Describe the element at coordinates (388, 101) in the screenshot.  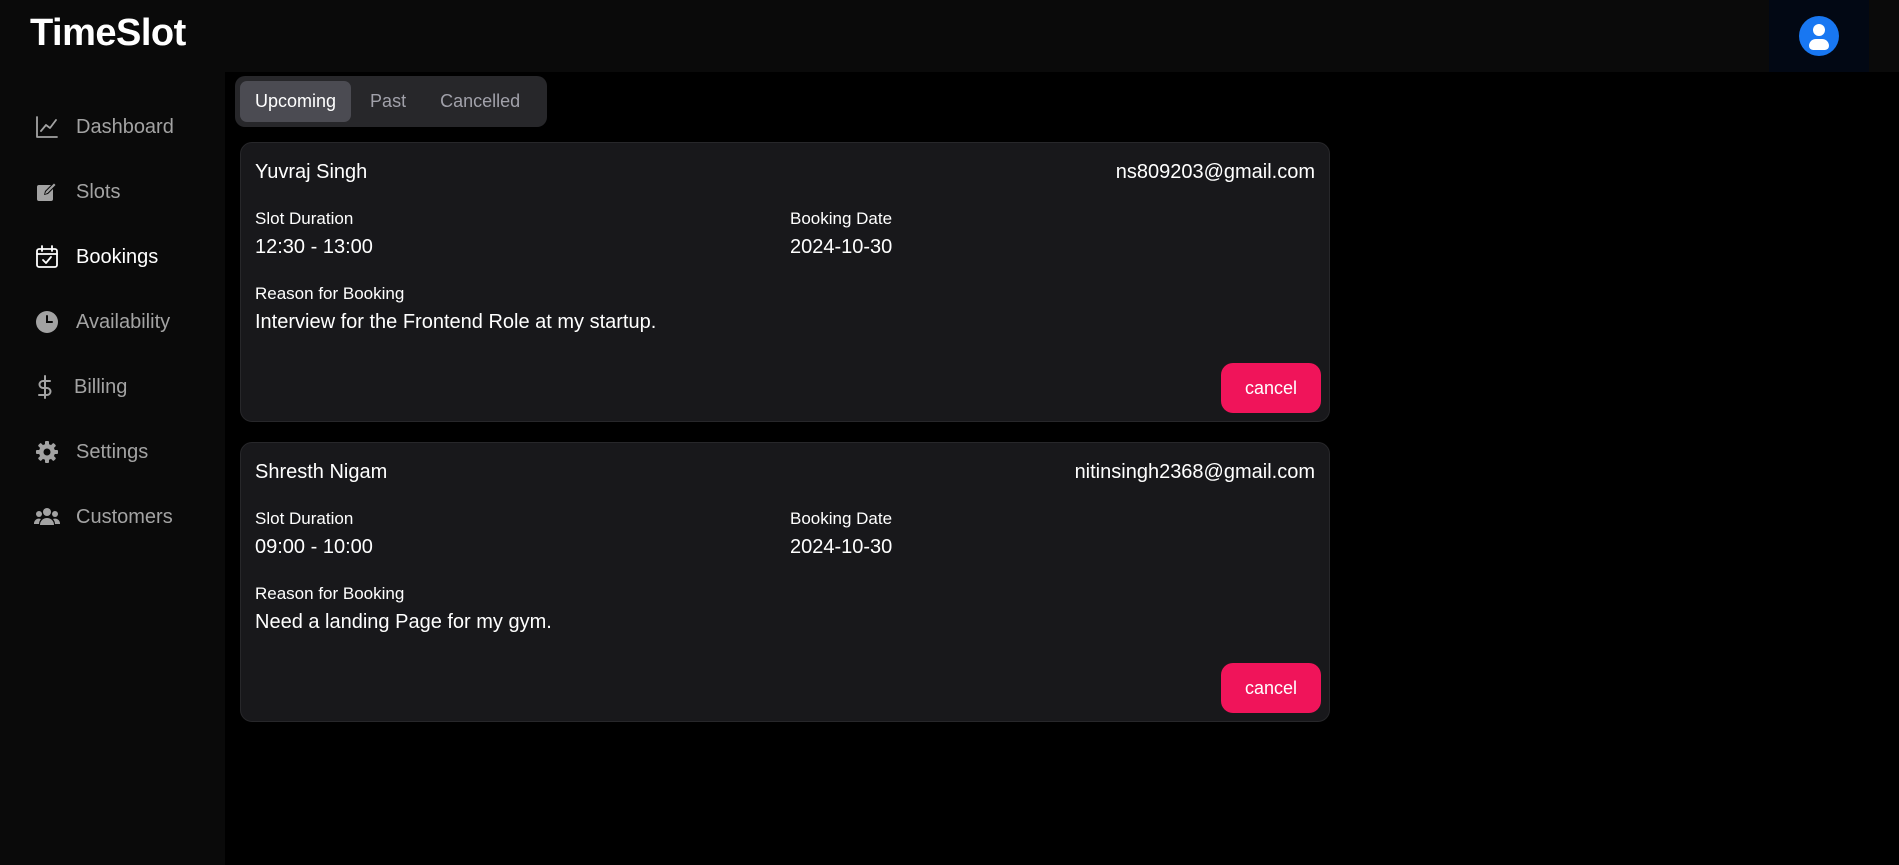
I see `tab-past: Past` at that location.